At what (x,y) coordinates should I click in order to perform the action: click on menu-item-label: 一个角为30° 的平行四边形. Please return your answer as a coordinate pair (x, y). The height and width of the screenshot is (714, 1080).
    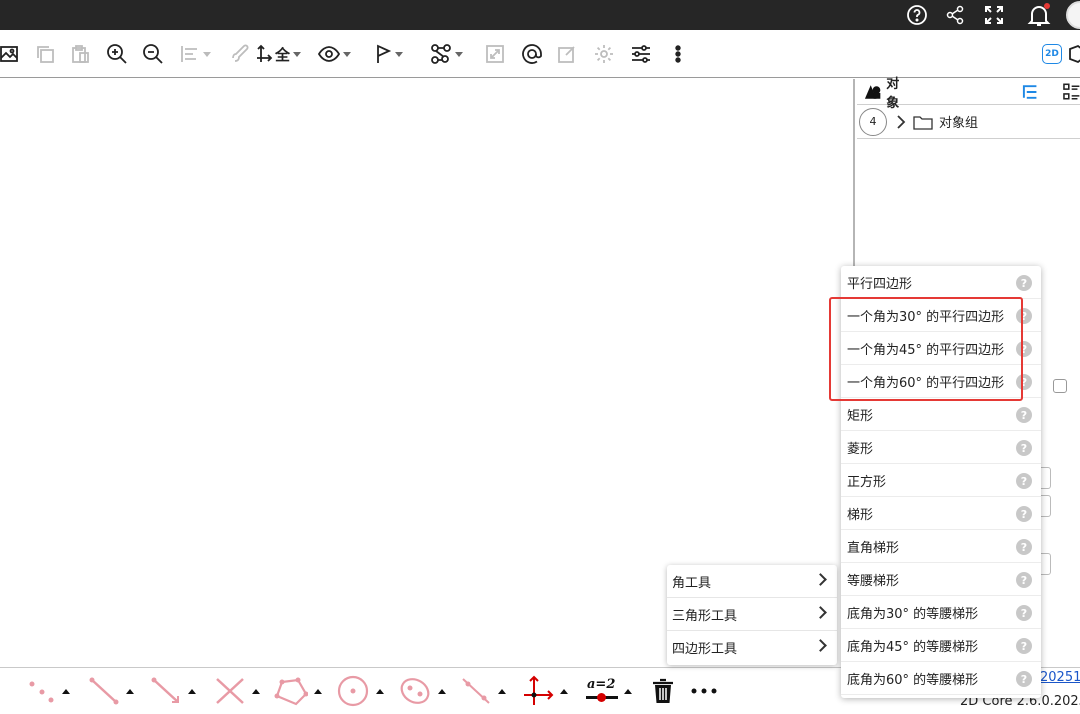
    Looking at the image, I should click on (926, 317).